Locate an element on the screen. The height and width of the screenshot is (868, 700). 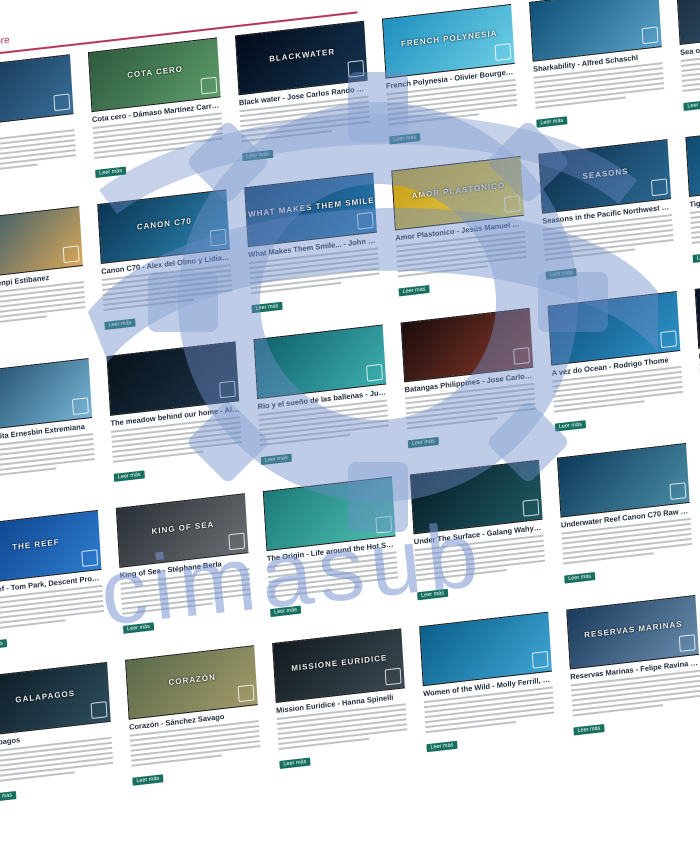
video-thumbnail: GALAPAGOS is located at coordinates (56, 699).